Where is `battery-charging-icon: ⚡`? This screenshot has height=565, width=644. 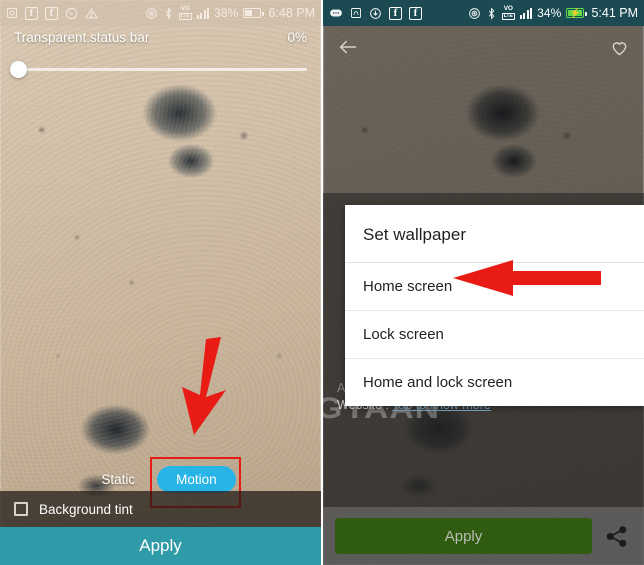 battery-charging-icon: ⚡ is located at coordinates (576, 13).